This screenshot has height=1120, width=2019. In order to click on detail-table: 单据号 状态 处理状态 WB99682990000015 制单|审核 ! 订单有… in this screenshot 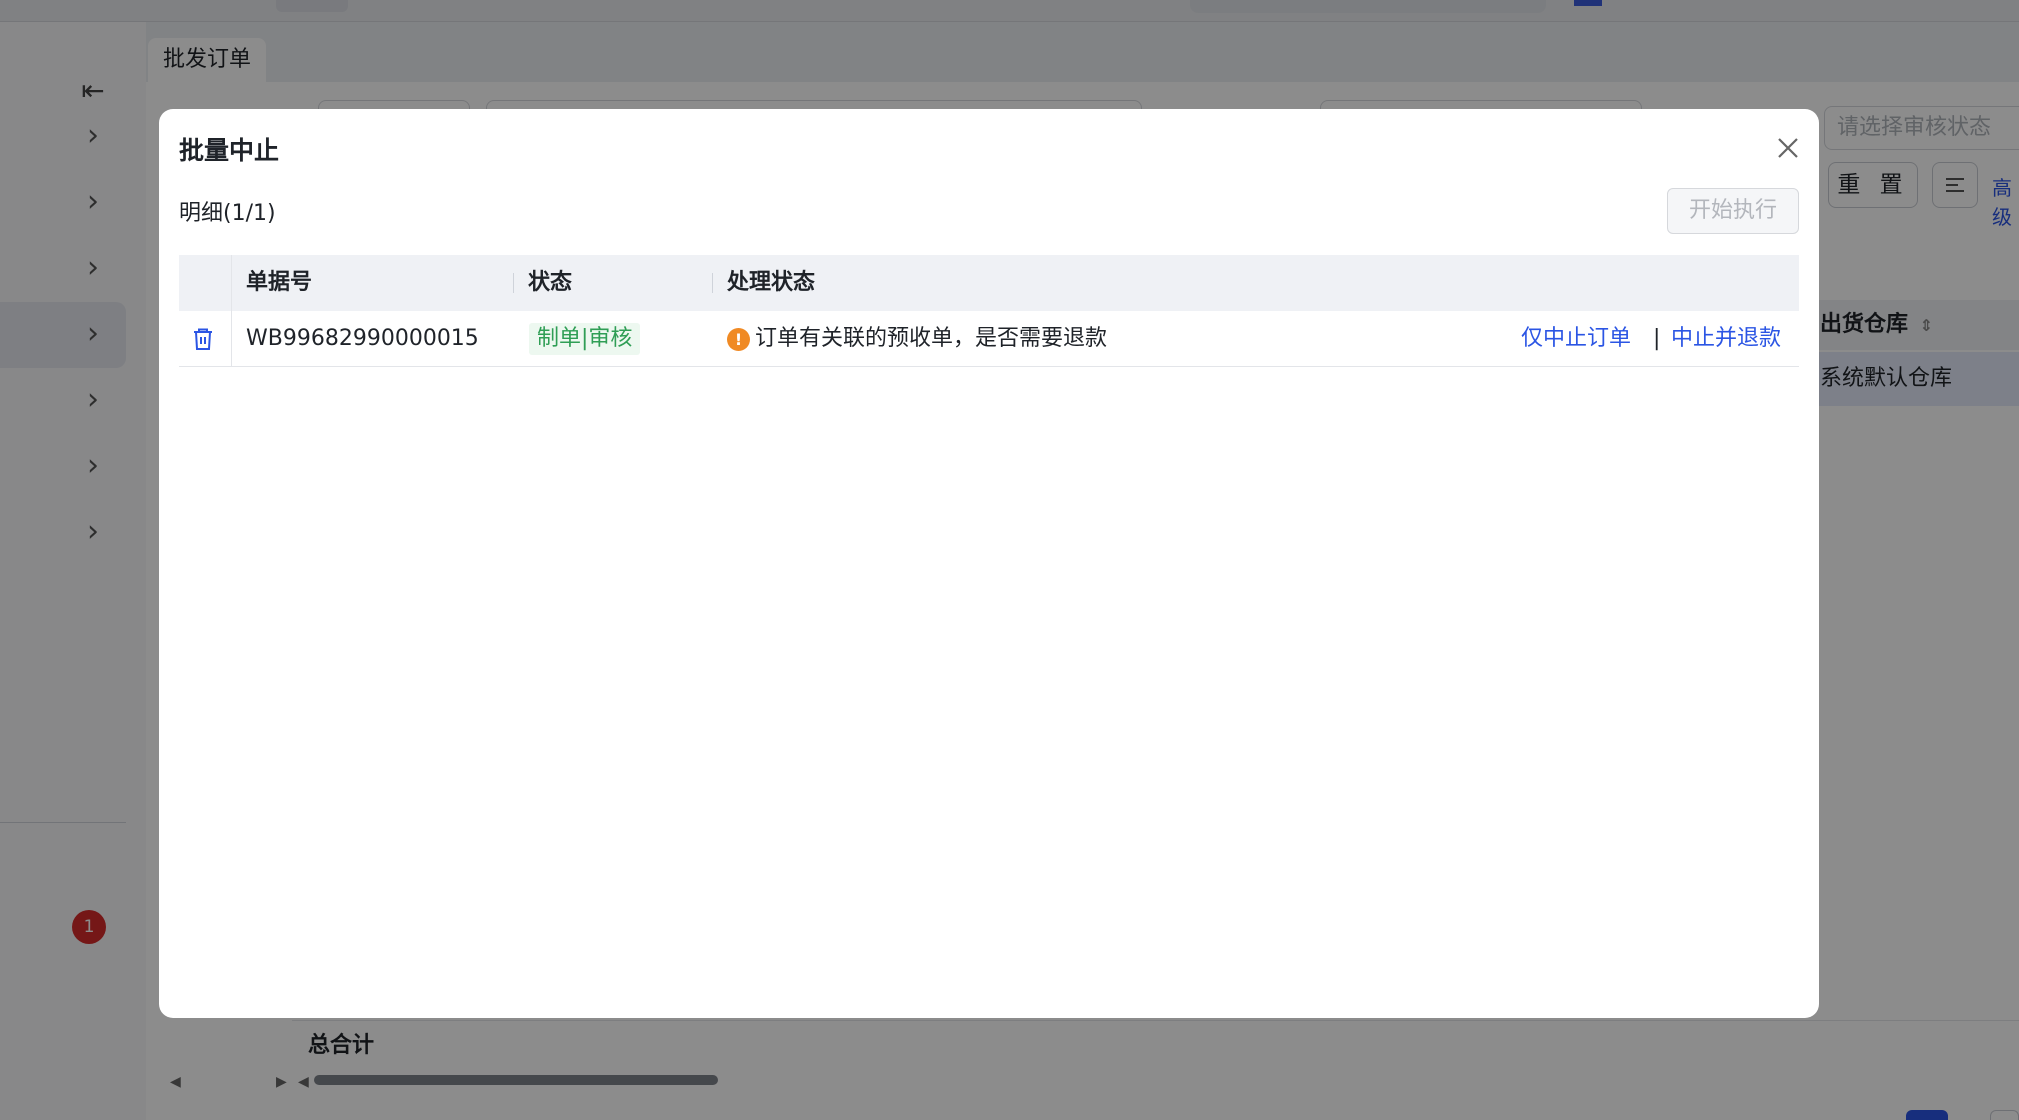, I will do `click(989, 311)`.